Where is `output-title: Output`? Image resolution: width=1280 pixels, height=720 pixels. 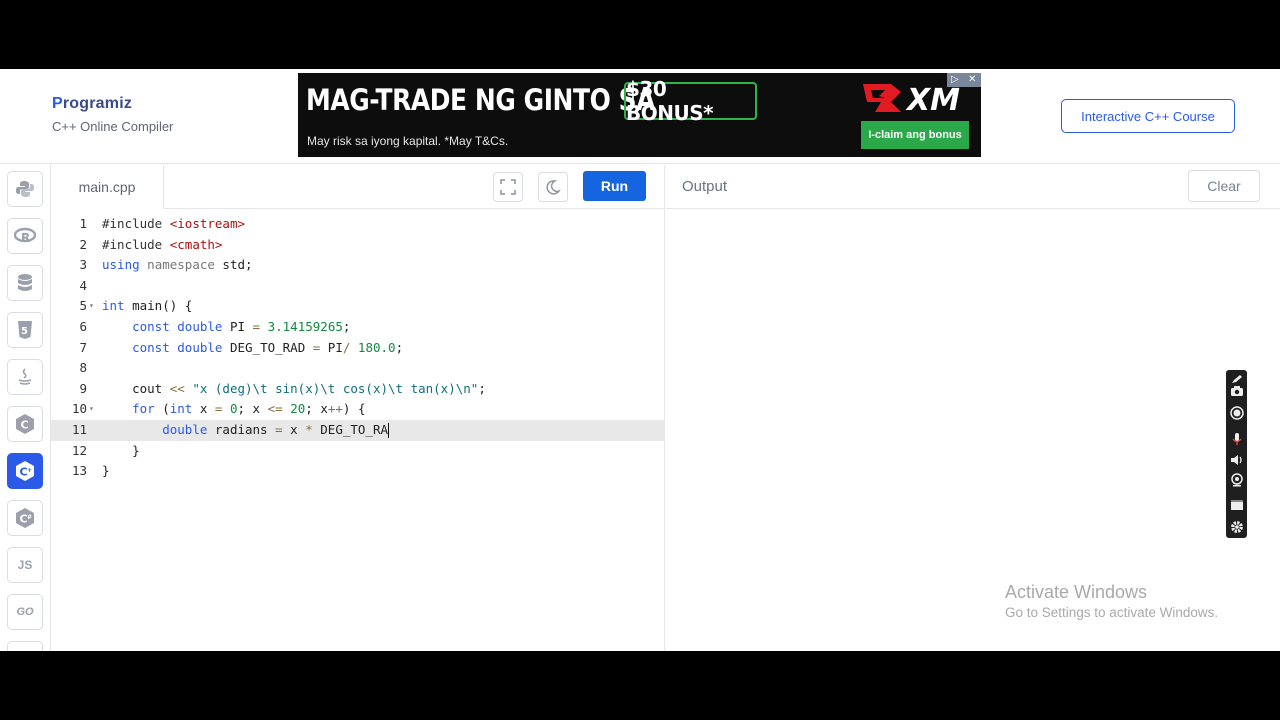
output-title: Output is located at coordinates (705, 186).